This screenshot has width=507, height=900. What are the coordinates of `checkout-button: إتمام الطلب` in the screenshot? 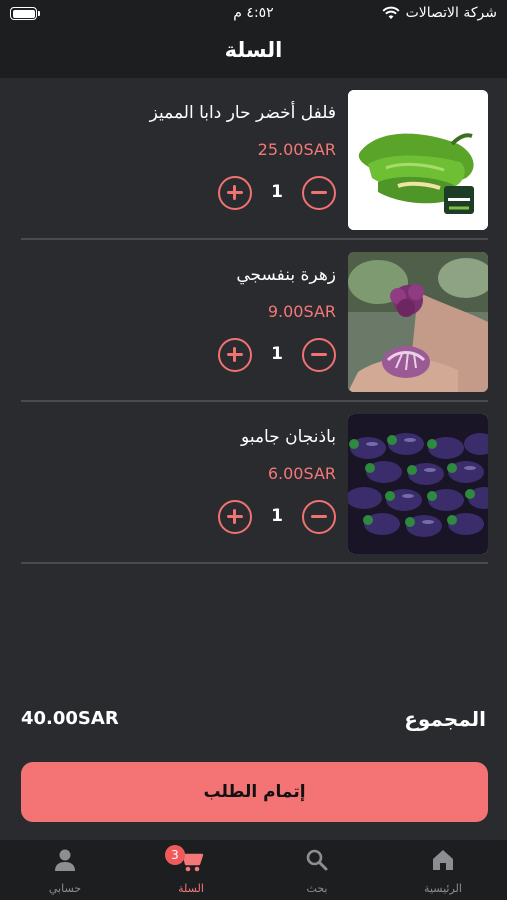 It's located at (254, 792).